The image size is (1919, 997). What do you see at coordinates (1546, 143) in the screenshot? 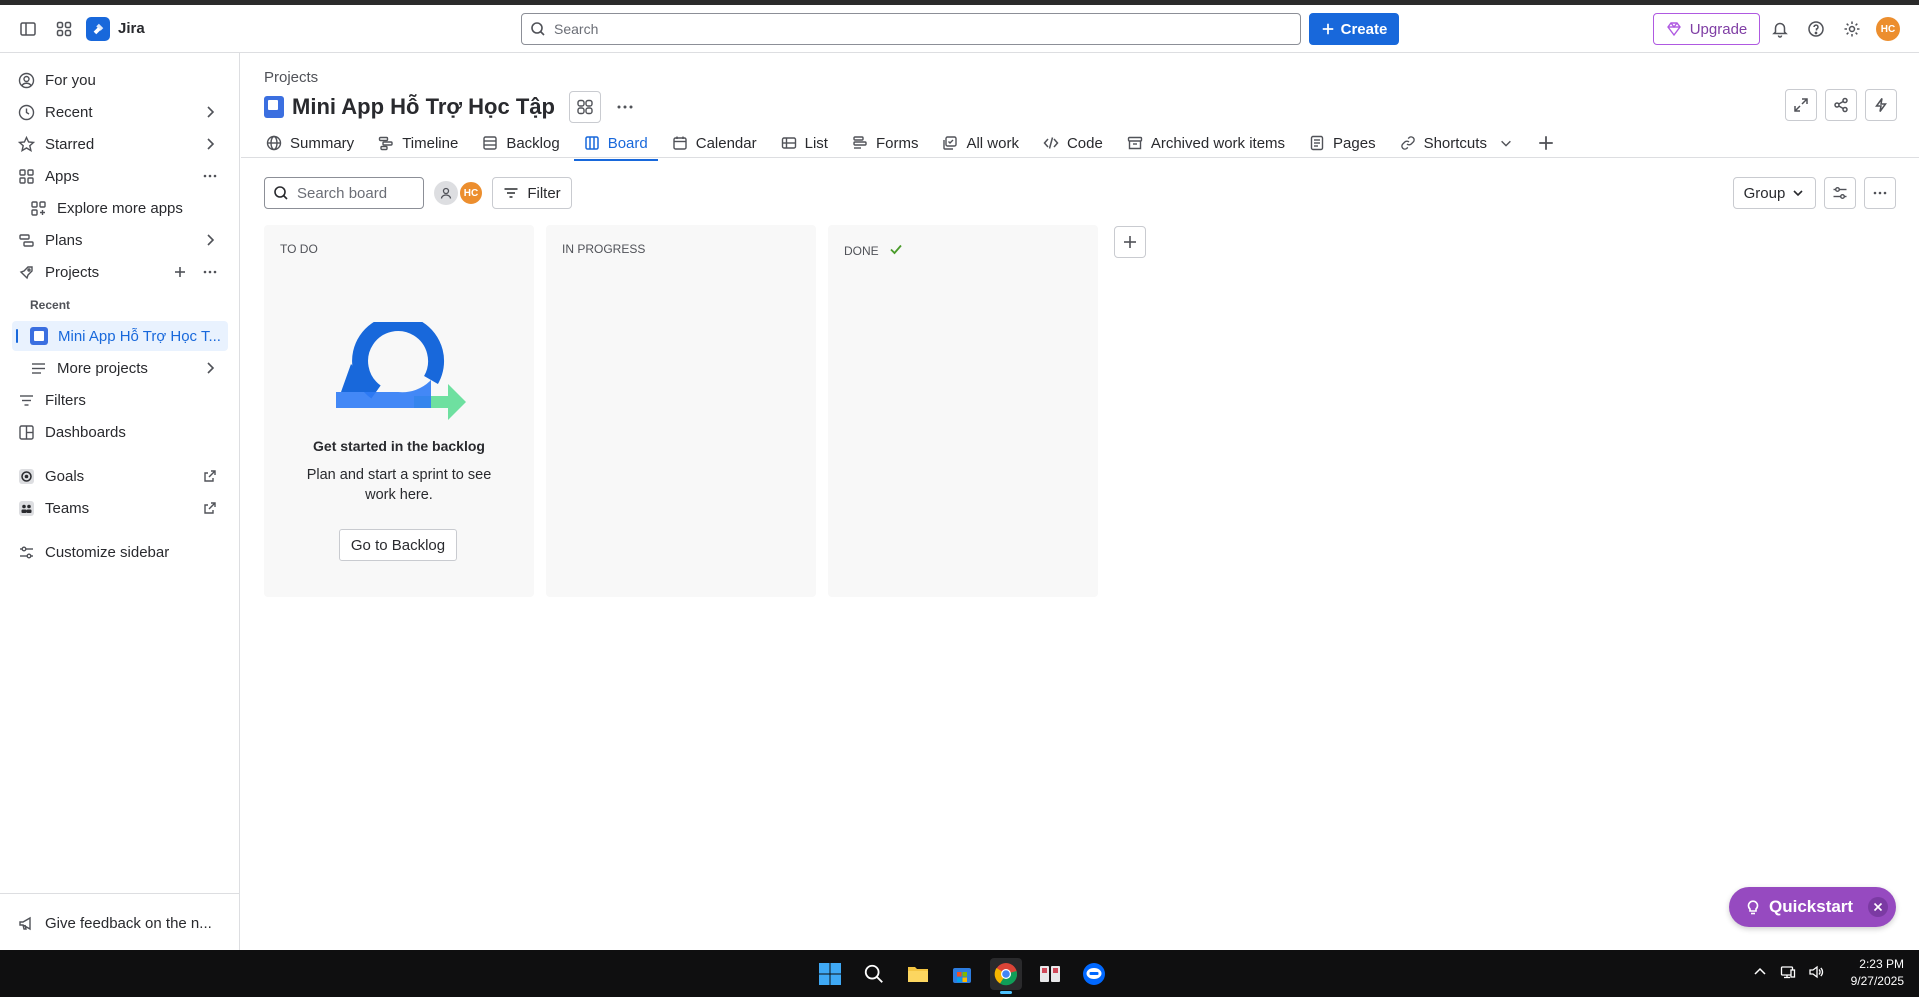
I see `add-tab-button` at bounding box center [1546, 143].